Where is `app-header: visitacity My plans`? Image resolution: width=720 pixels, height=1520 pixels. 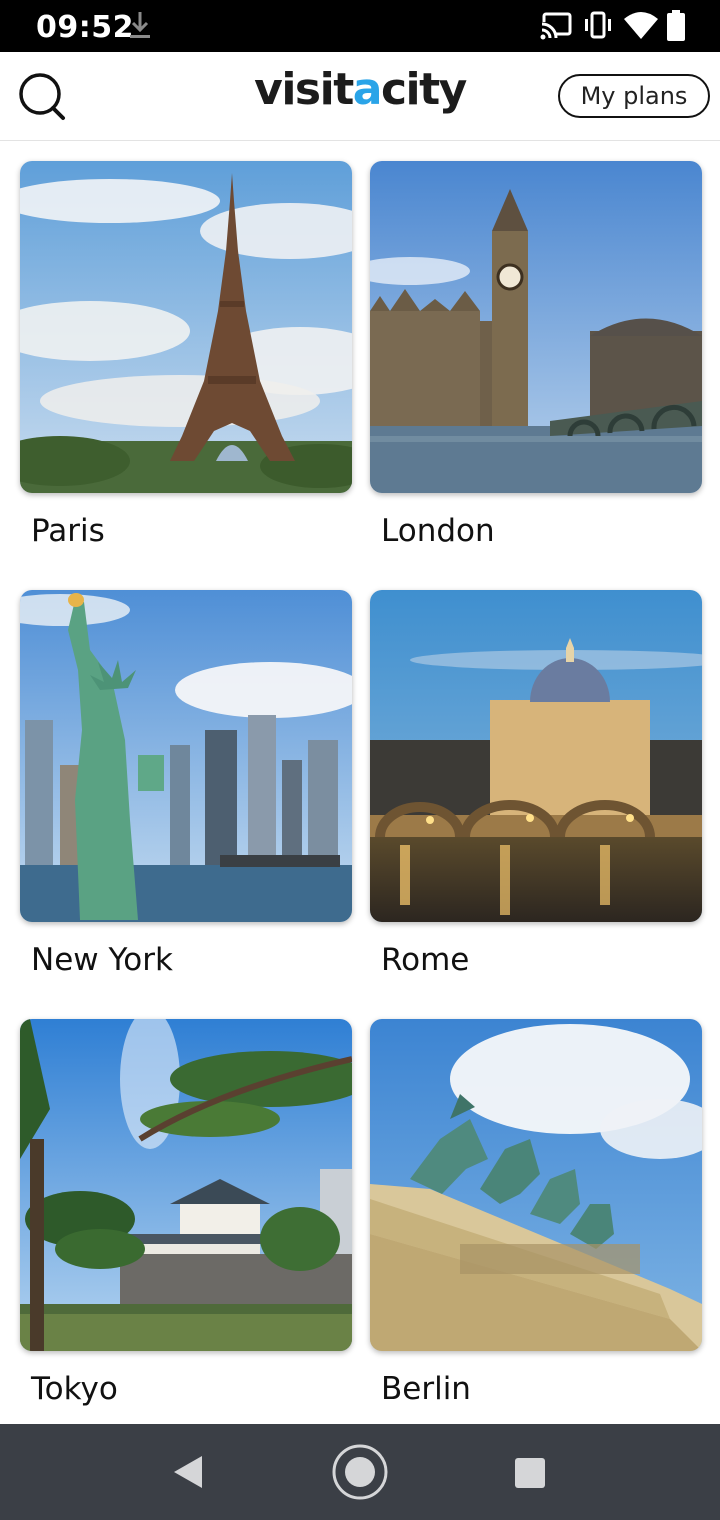
app-header: visitacity My plans is located at coordinates (360, 96).